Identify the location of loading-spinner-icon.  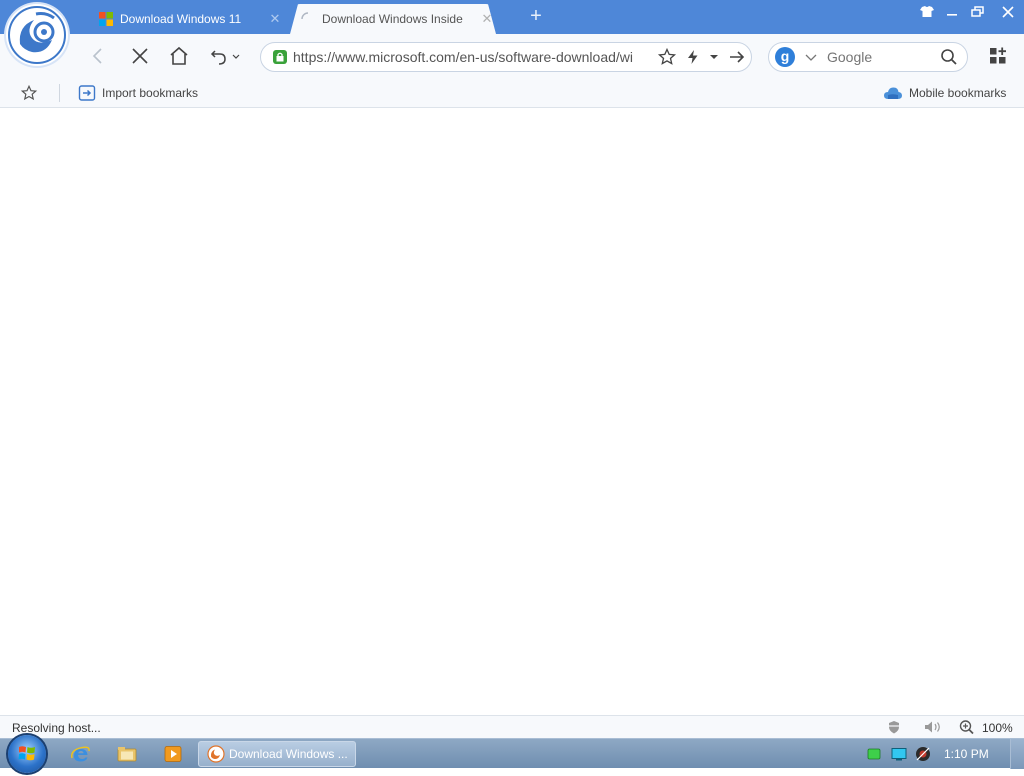
(305, 16).